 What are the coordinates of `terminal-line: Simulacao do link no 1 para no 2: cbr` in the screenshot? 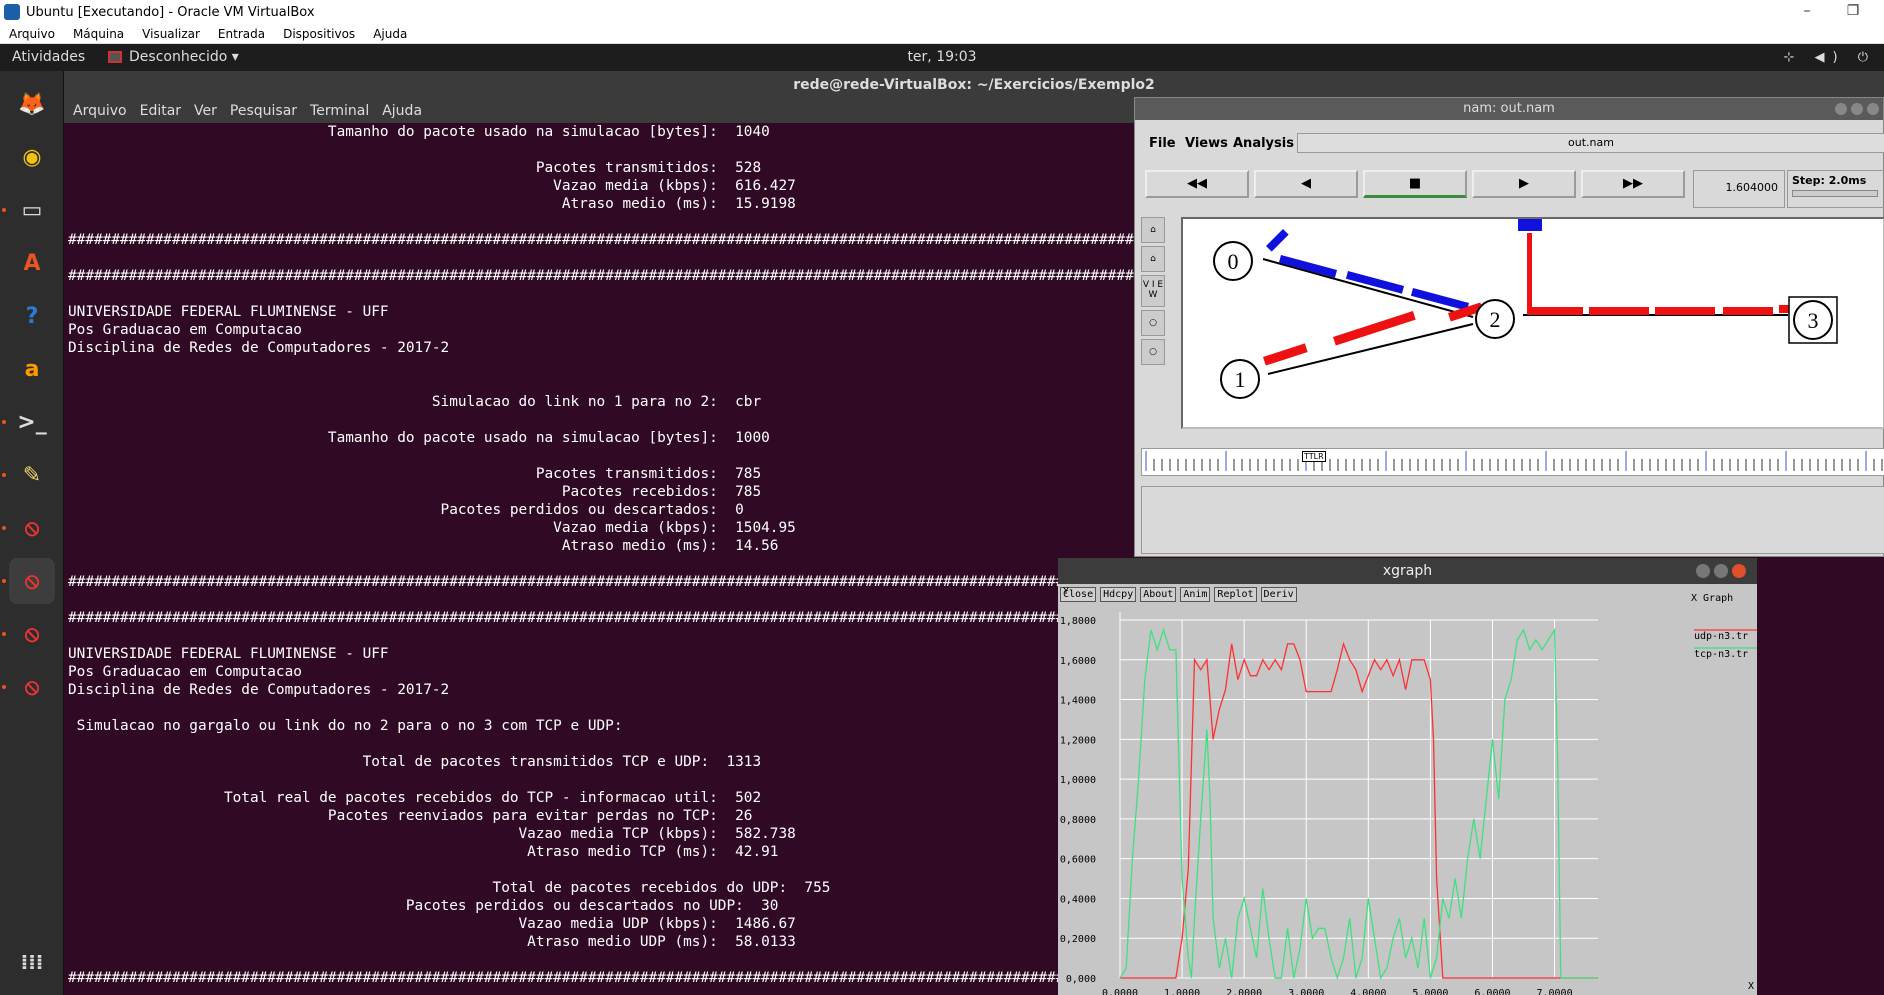 It's located at (415, 402).